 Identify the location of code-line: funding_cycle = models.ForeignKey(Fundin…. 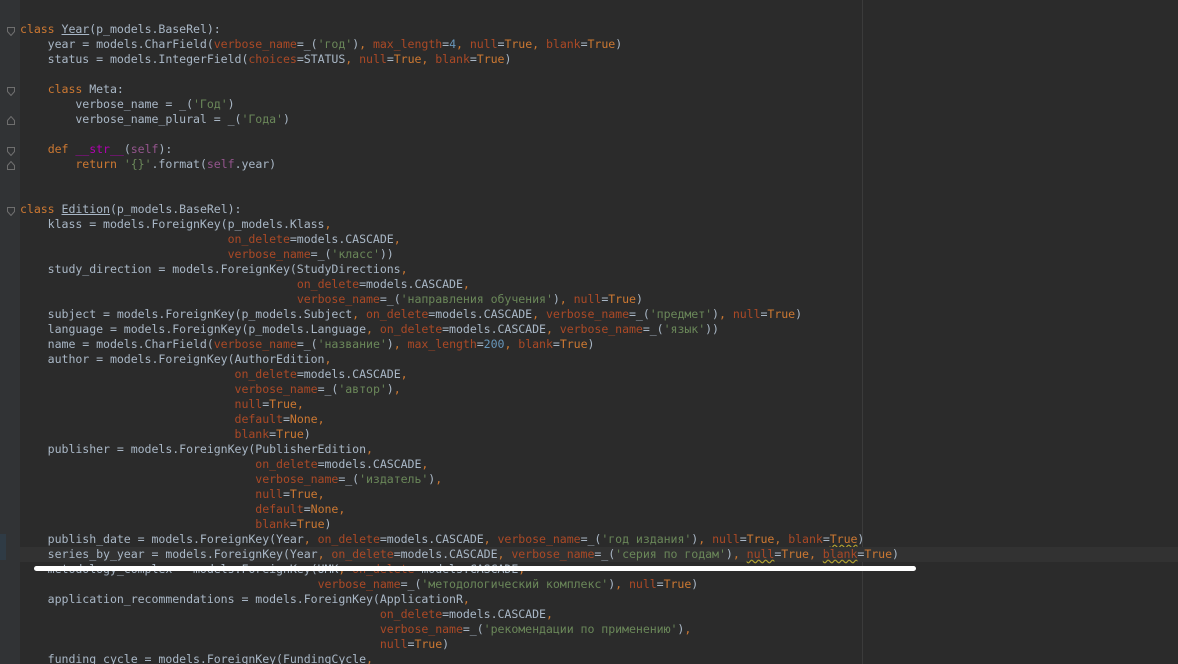
(196, 658).